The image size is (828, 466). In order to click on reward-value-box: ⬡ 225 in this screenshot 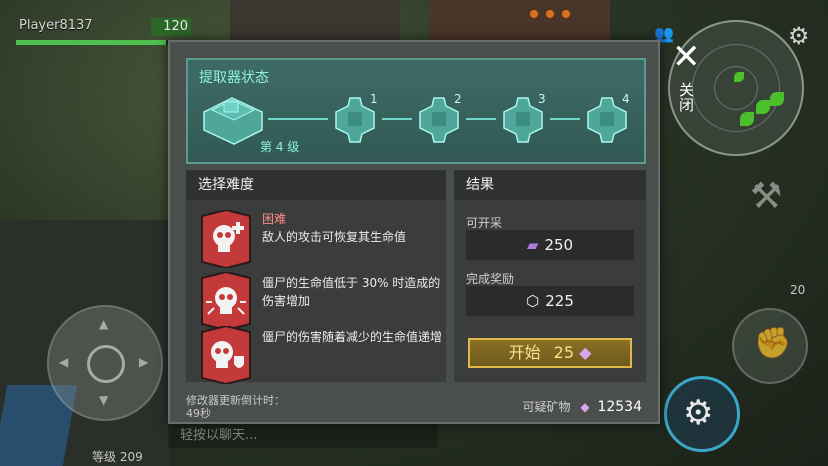, I will do `click(550, 301)`.